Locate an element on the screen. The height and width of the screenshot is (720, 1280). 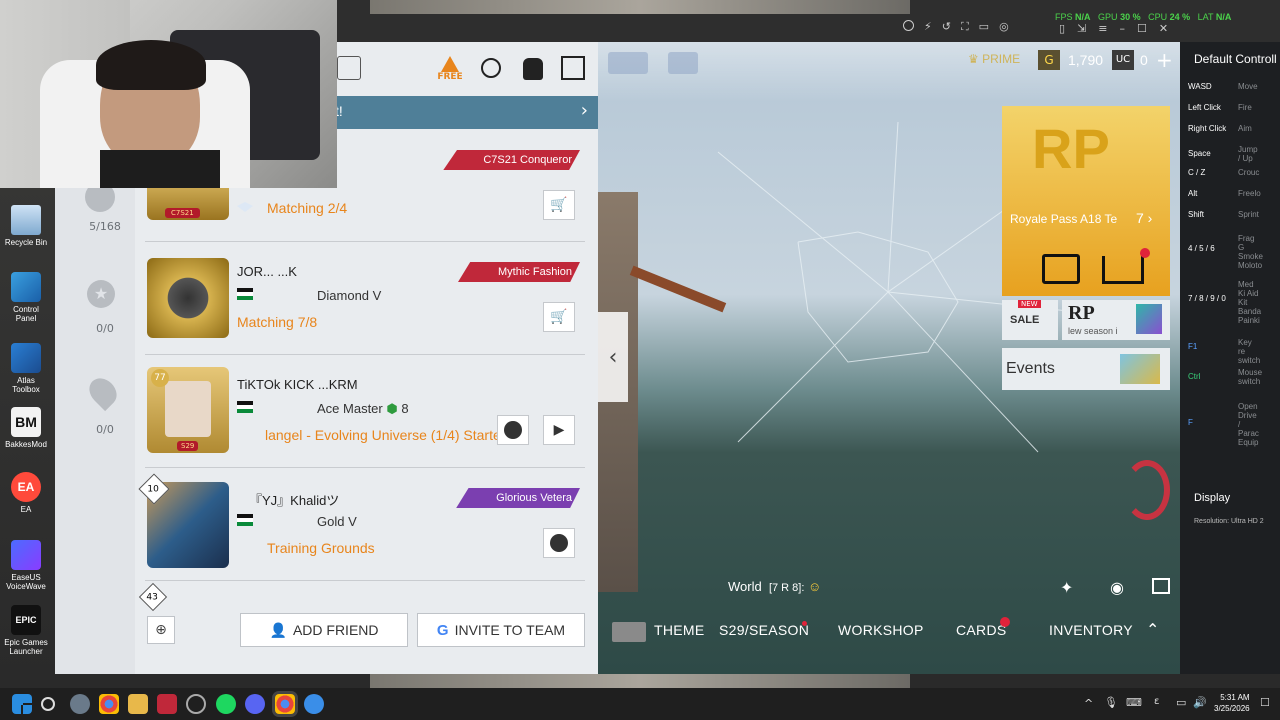
notification-icon: ☐ is located at coordinates (1265, 702).